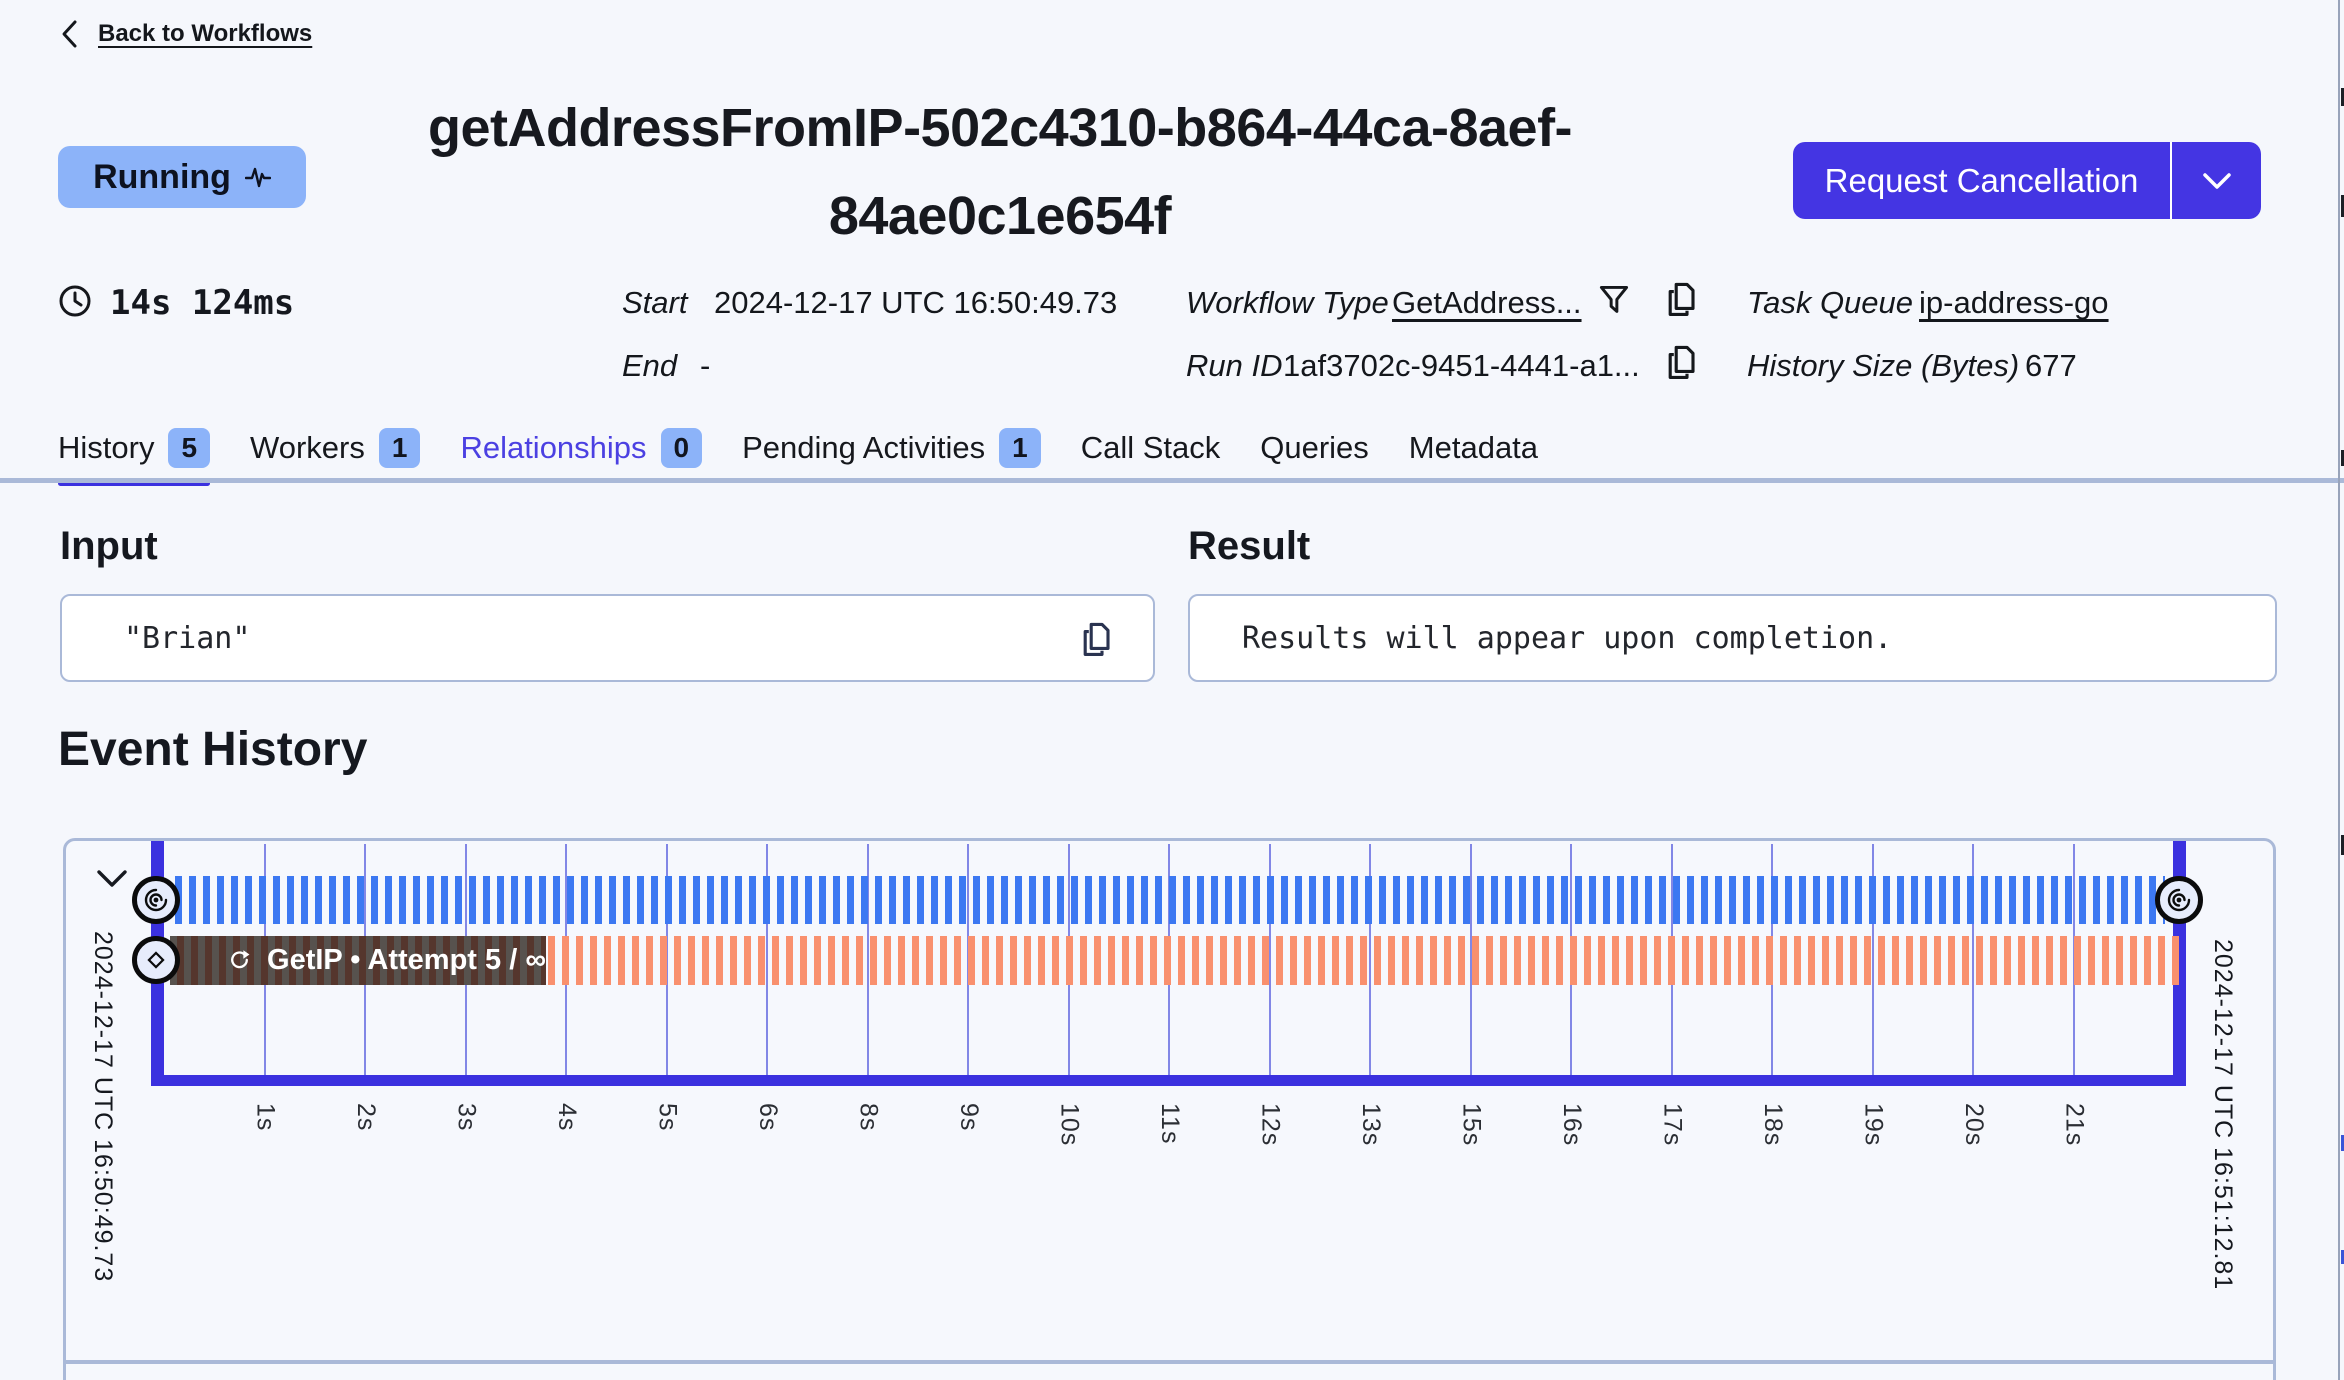  What do you see at coordinates (466, 1117) in the screenshot?
I see `tick-label: 3s` at bounding box center [466, 1117].